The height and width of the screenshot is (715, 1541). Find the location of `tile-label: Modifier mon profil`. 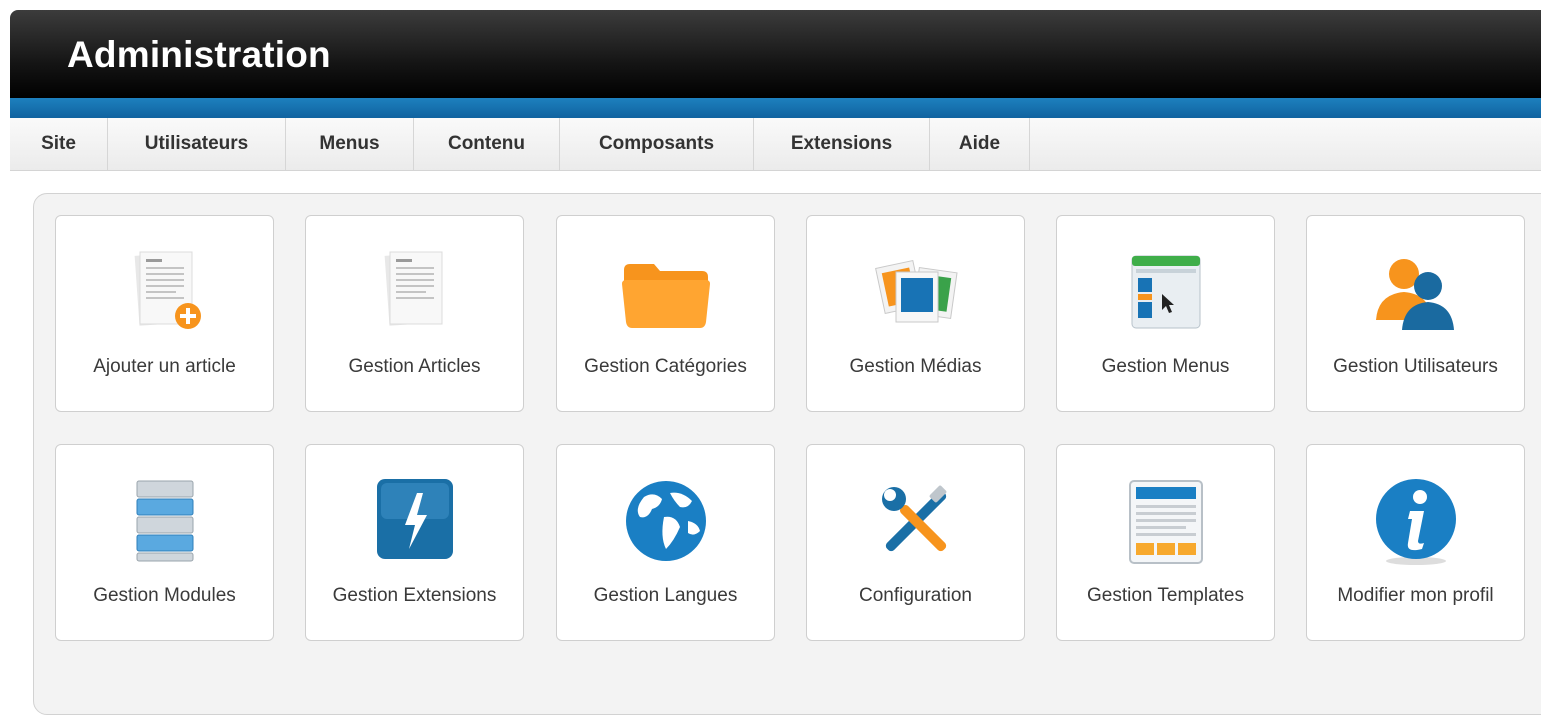

tile-label: Modifier mon profil is located at coordinates (1415, 595).